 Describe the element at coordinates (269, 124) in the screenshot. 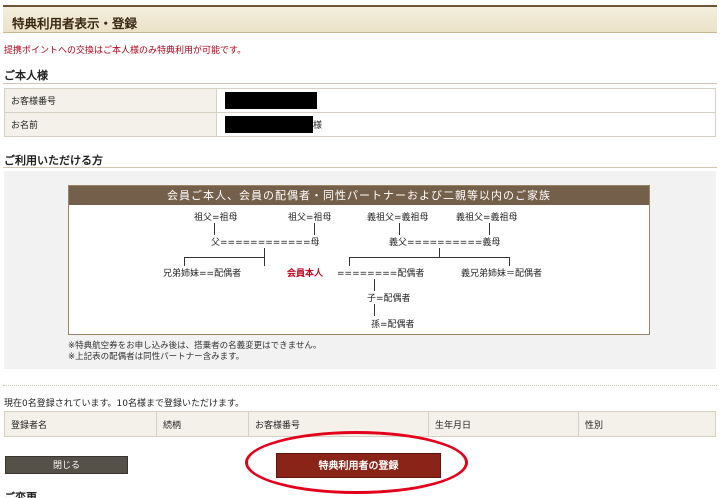

I see `redacted-name` at that location.